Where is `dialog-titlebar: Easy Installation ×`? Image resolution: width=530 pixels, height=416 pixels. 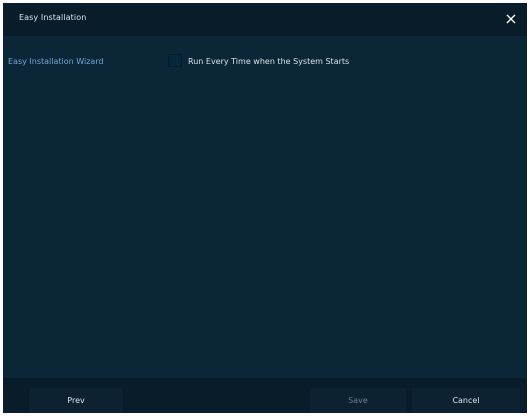 dialog-titlebar: Easy Installation × is located at coordinates (265, 19).